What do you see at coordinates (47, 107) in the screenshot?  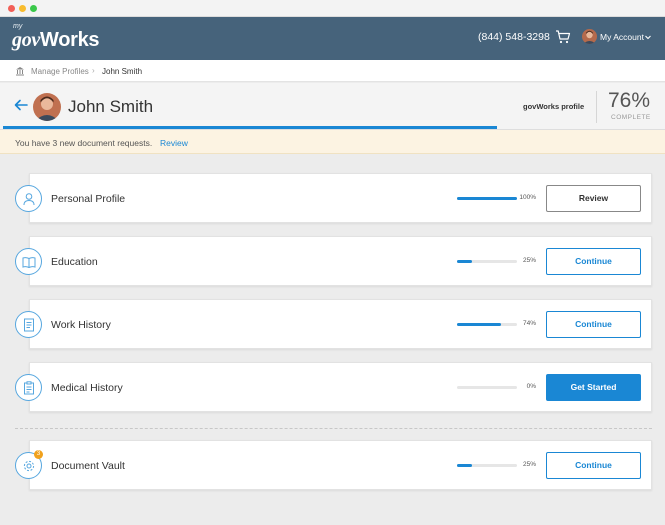 I see `avatar` at bounding box center [47, 107].